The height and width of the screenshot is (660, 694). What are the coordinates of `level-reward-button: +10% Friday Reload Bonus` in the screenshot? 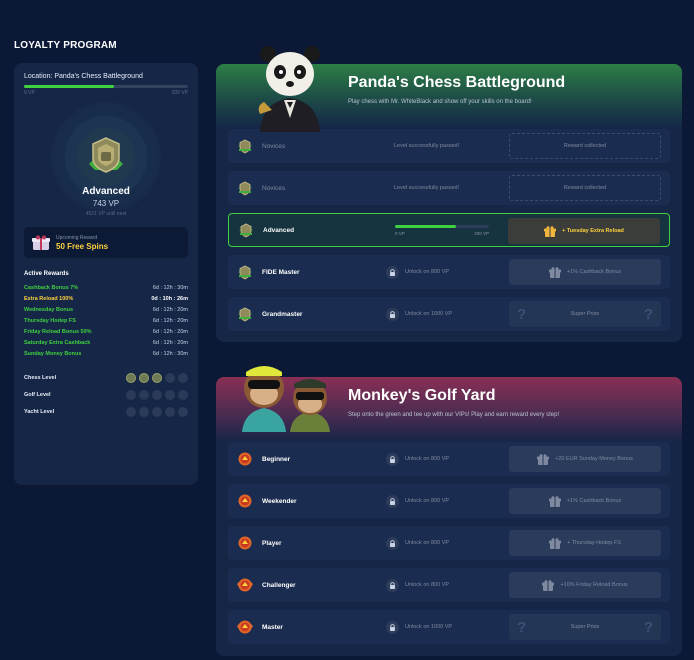 It's located at (585, 585).